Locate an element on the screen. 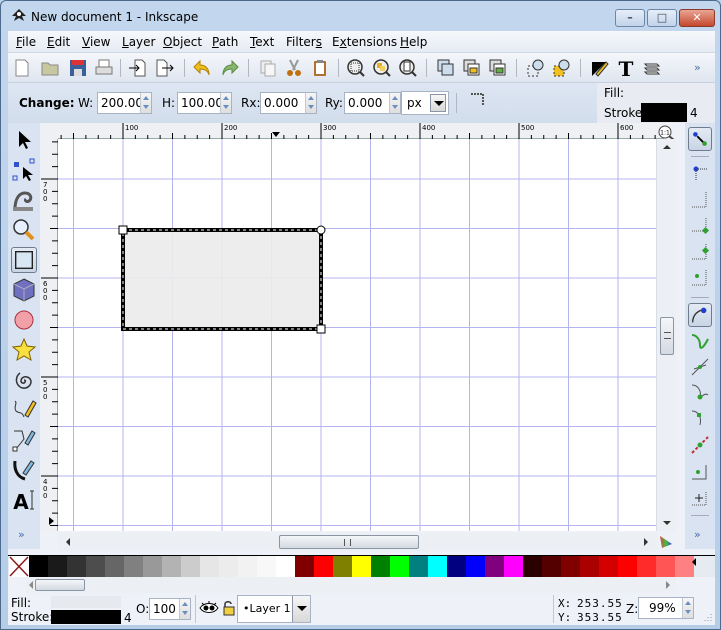  layer-dropdown-button is located at coordinates (301, 609).